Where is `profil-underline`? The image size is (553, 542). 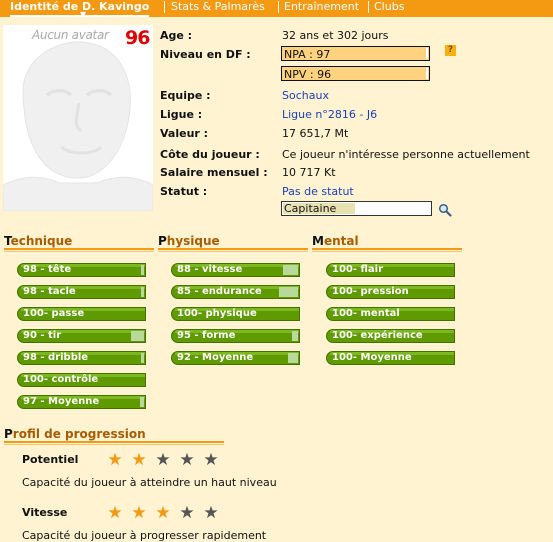 profil-underline is located at coordinates (114, 442).